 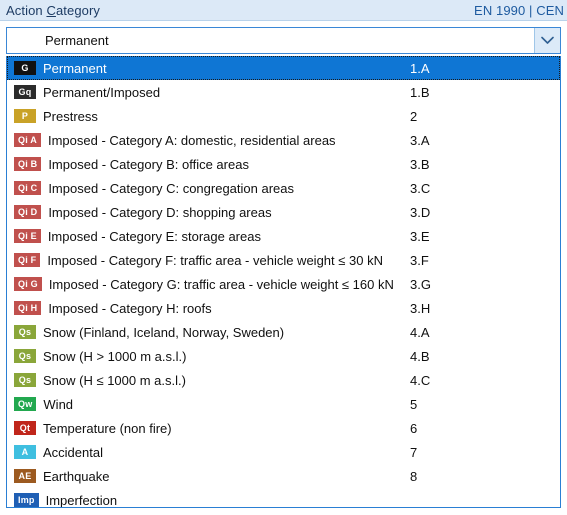 I want to click on list-item: Qi H Imposed - Category H: roofs 3.H, so click(x=283, y=308).